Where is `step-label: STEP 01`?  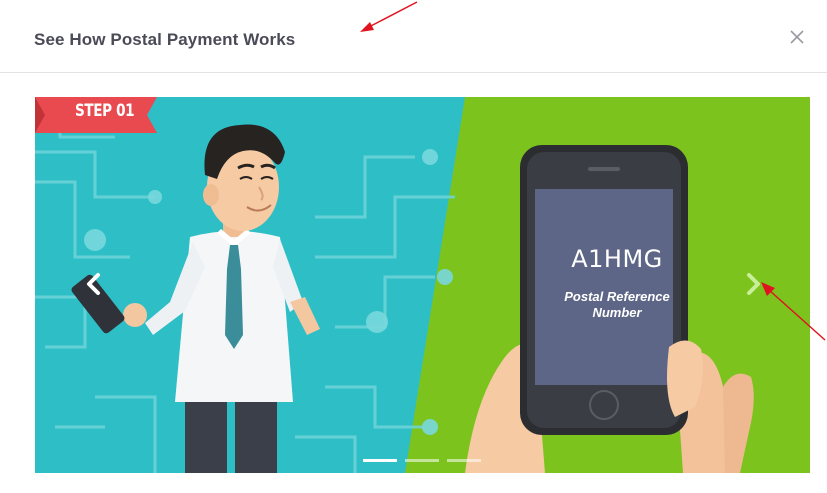 step-label: STEP 01 is located at coordinates (105, 111).